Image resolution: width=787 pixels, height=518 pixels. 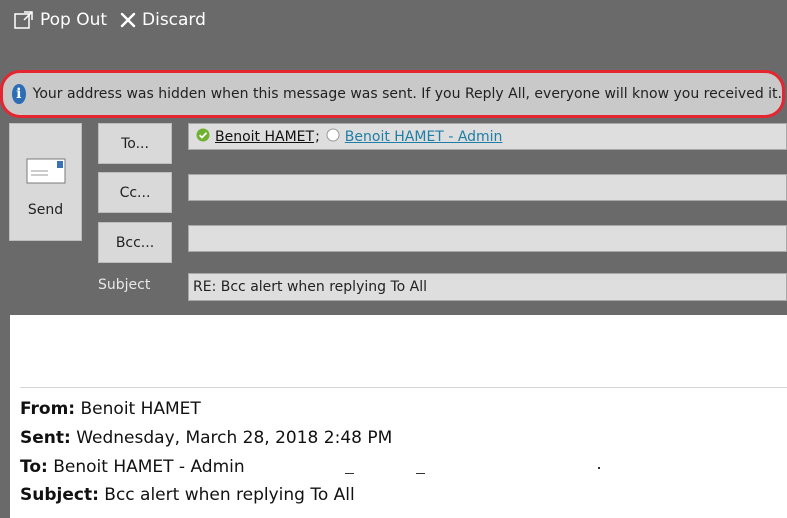 What do you see at coordinates (45, 438) in the screenshot?
I see `sent-label: Sent:` at bounding box center [45, 438].